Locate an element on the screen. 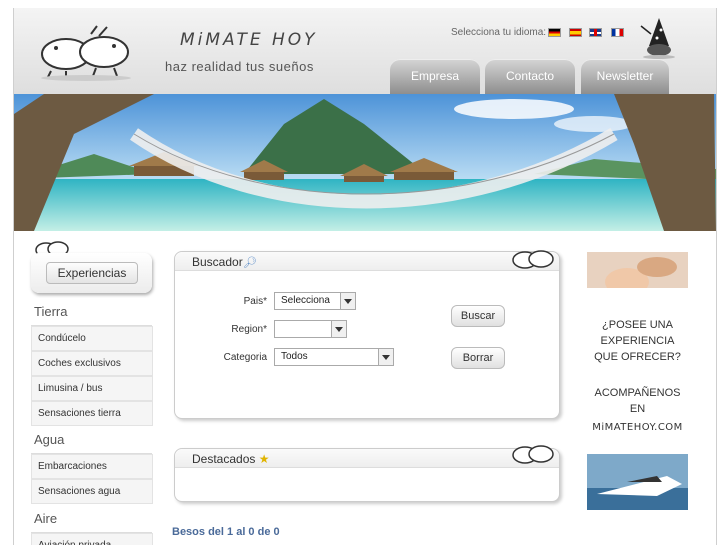 The width and height of the screenshot is (727, 545). search-button: Buscar is located at coordinates (478, 316).